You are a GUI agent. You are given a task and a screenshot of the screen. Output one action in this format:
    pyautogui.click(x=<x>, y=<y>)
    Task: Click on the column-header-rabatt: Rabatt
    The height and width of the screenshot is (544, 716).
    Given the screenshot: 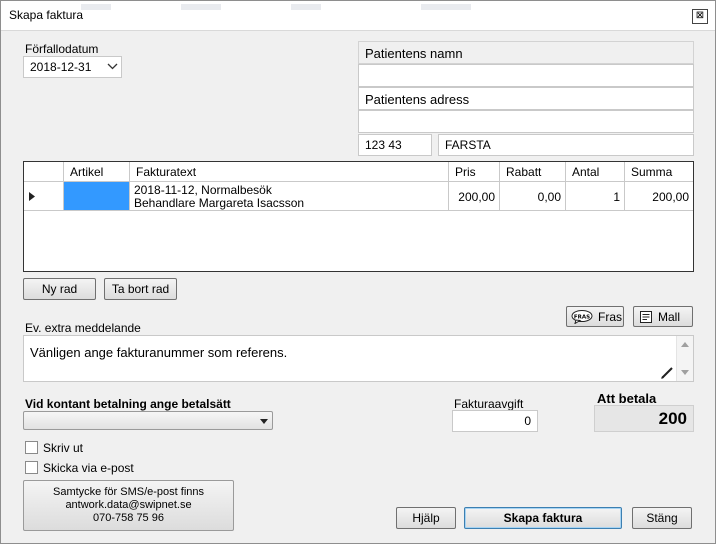 What is the action you would take?
    pyautogui.click(x=533, y=172)
    